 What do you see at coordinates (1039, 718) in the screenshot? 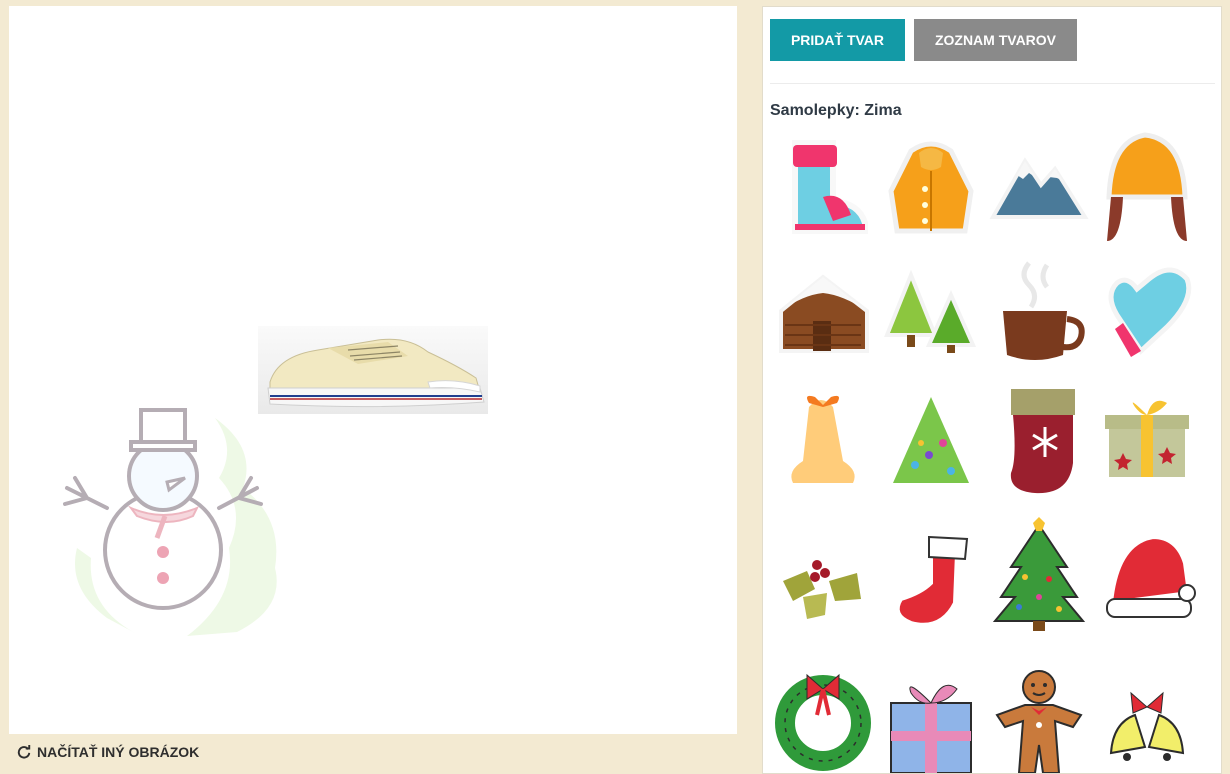
I see `gingerbread-man-icon` at bounding box center [1039, 718].